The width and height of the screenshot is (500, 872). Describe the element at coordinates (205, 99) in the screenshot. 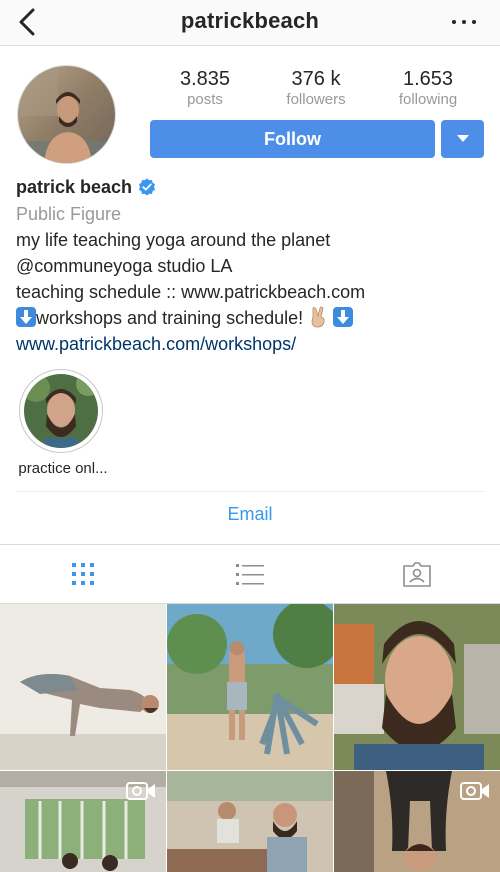

I see `posts-count-label: posts` at that location.